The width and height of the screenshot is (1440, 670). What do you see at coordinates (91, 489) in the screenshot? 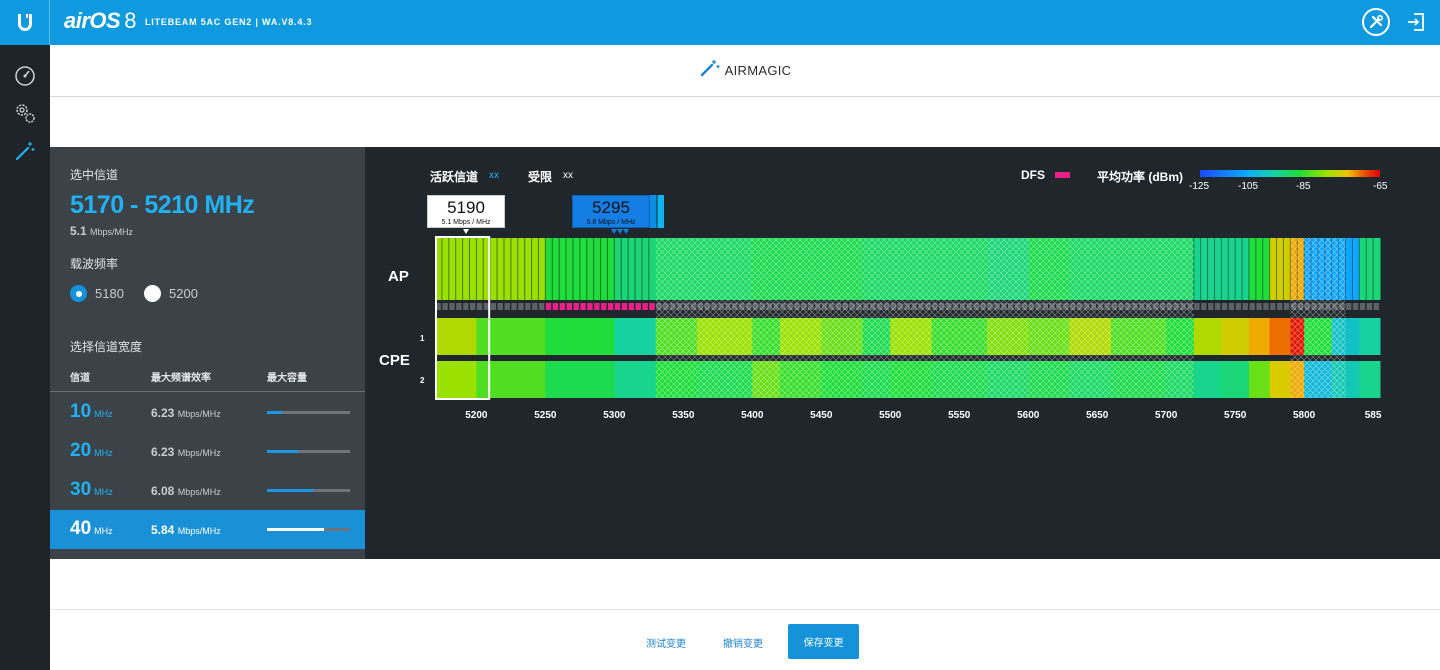
I see `width-value: 30 MHz` at bounding box center [91, 489].